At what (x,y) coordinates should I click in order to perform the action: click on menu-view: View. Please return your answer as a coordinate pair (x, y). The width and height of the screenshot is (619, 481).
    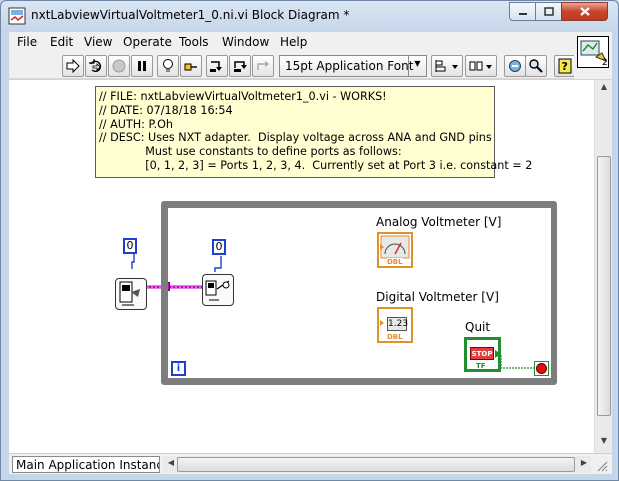
    Looking at the image, I should click on (98, 42).